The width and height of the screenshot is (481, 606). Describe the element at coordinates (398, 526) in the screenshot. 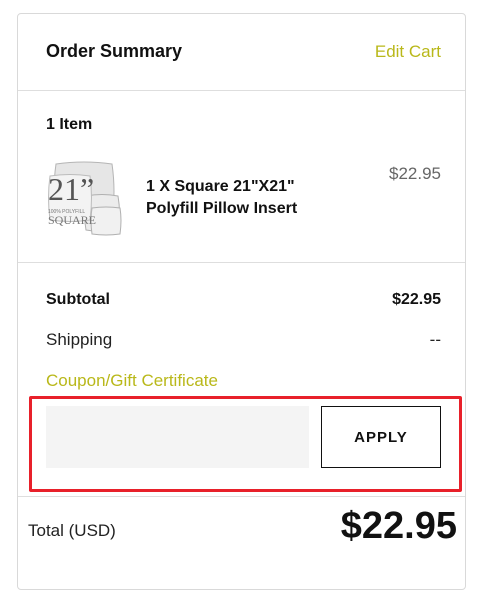

I see `total-value: $22.95` at that location.